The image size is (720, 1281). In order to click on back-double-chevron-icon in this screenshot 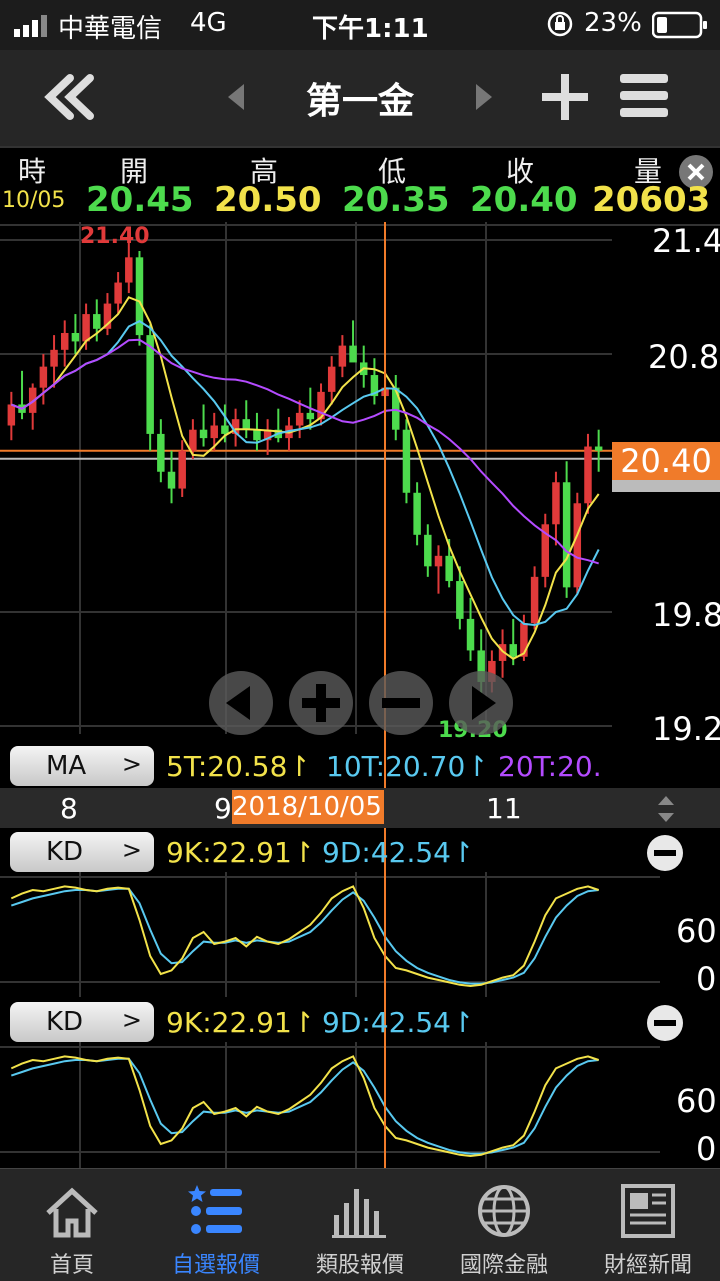, I will do `click(68, 99)`.